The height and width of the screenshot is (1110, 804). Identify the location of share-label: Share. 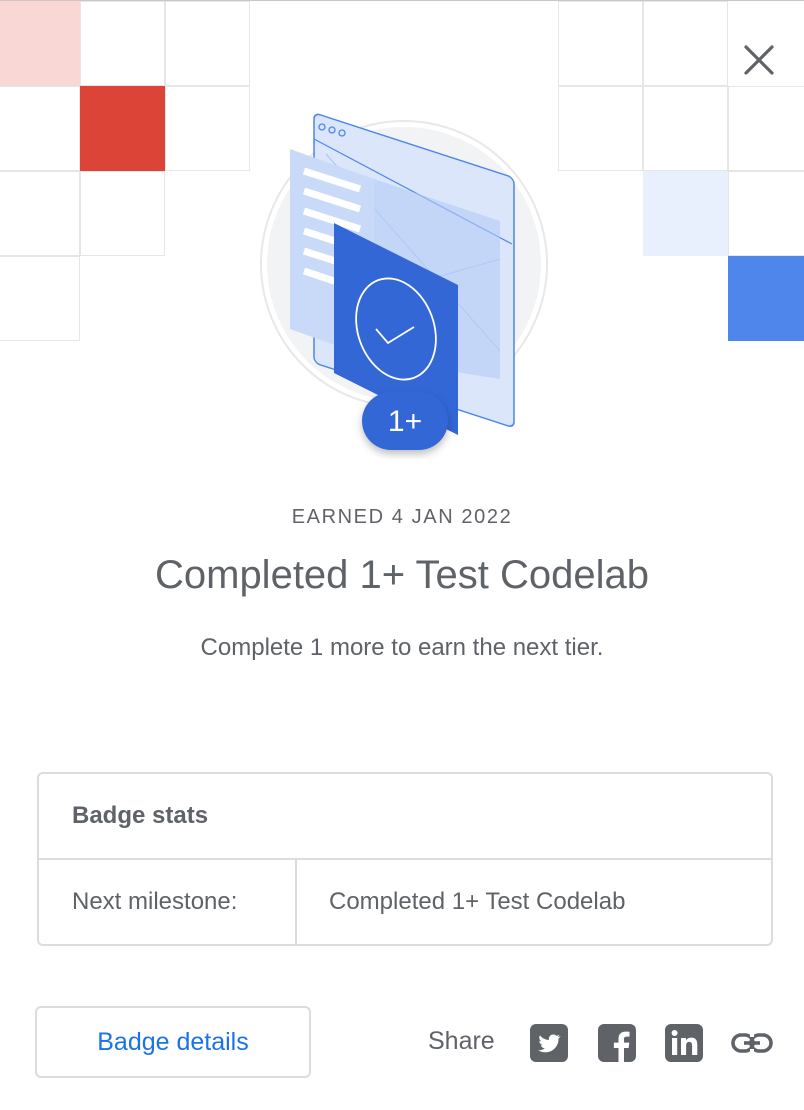
(461, 1041).